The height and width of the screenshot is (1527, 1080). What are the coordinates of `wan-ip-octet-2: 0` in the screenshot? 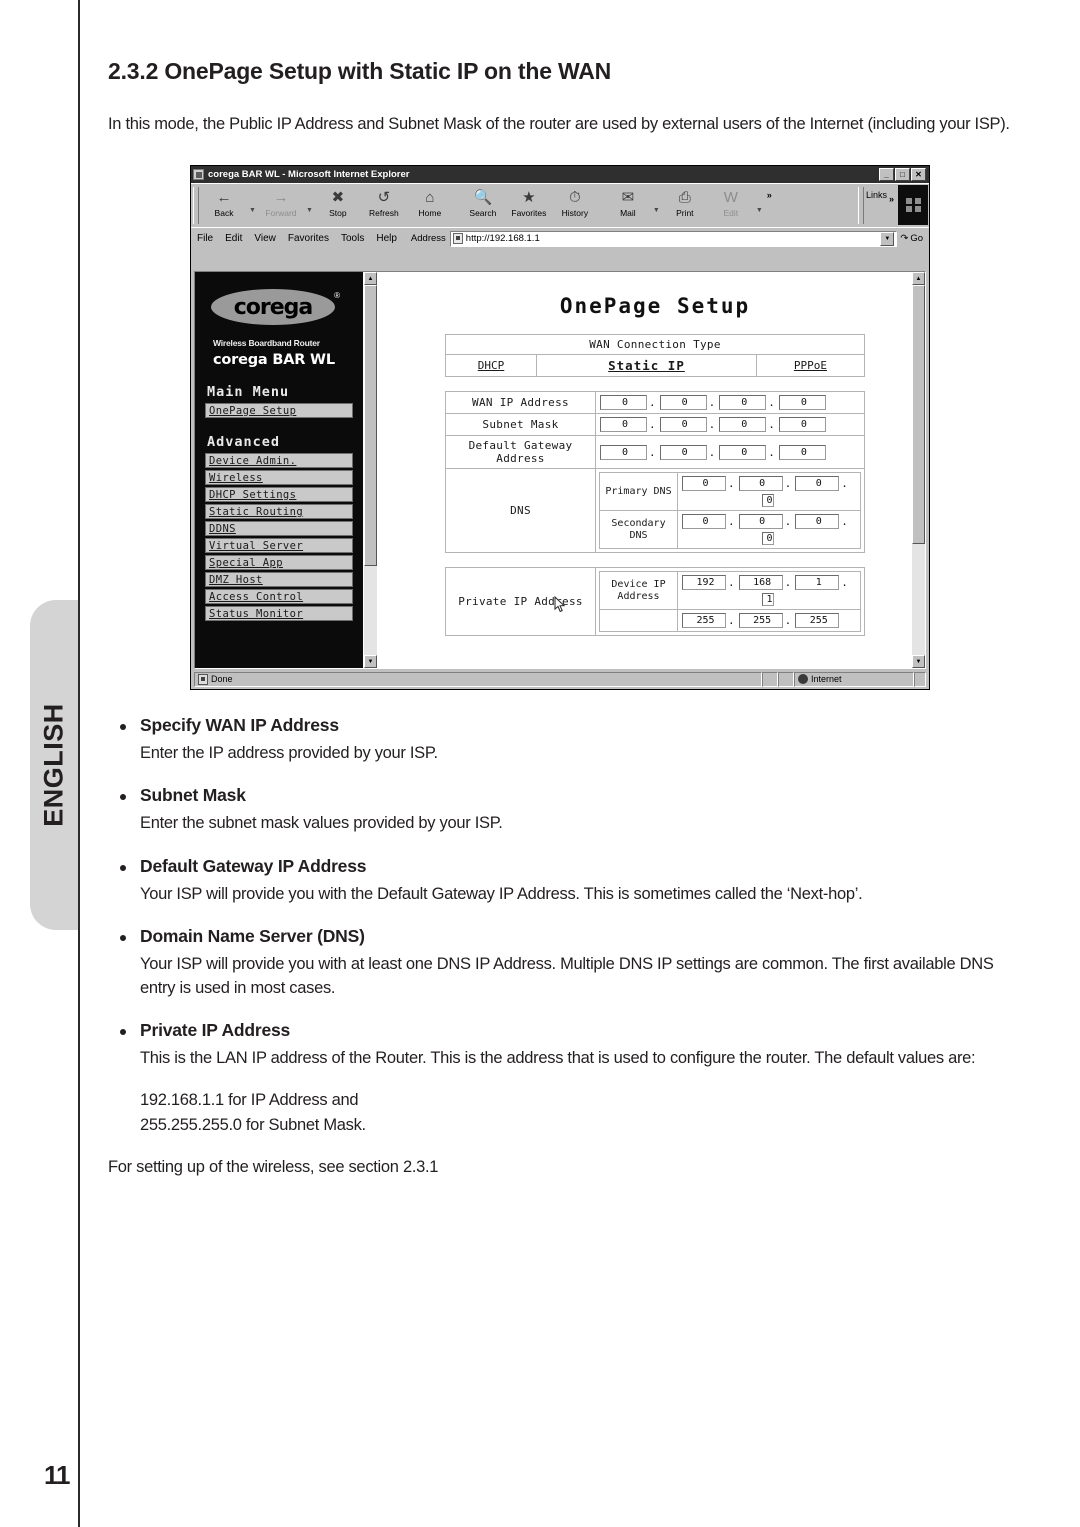 It's located at (683, 402).